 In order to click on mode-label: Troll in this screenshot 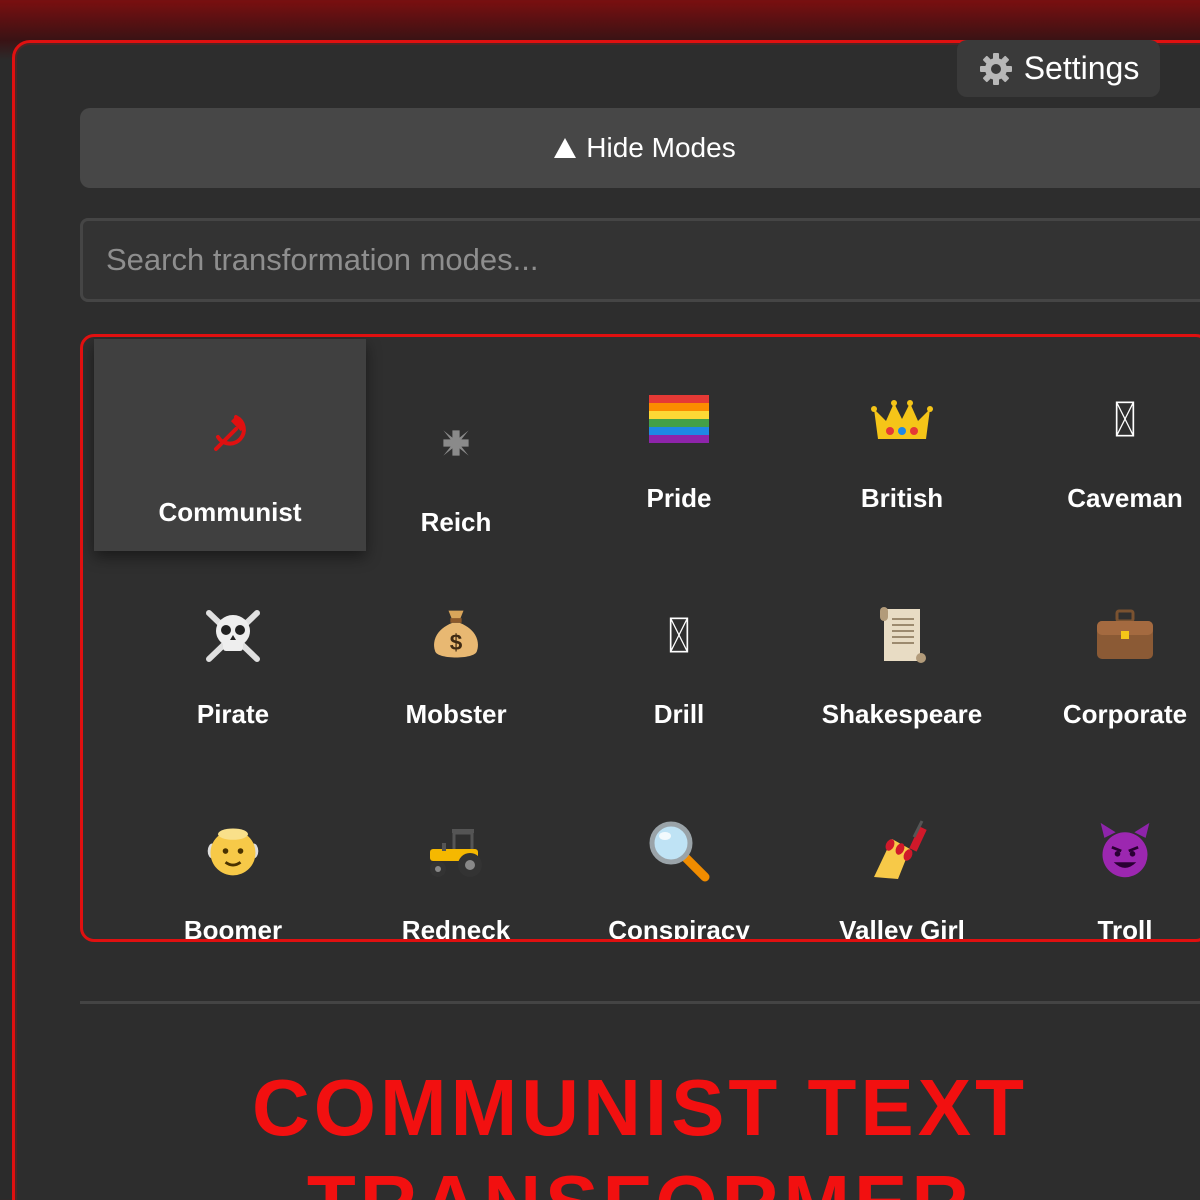, I will do `click(1125, 928)`.